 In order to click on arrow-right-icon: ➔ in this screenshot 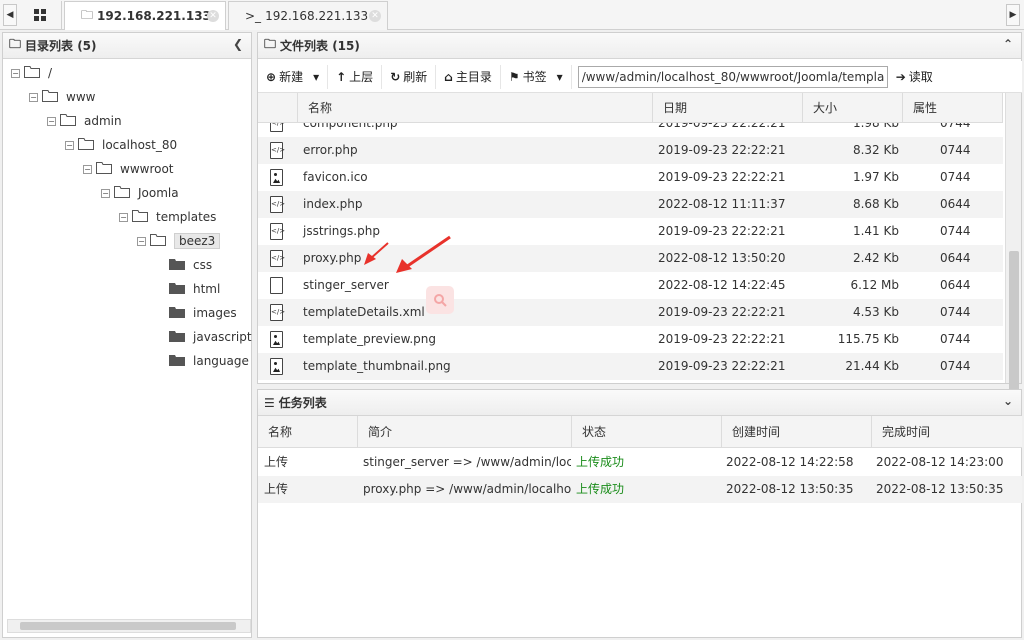, I will do `click(900, 76)`.